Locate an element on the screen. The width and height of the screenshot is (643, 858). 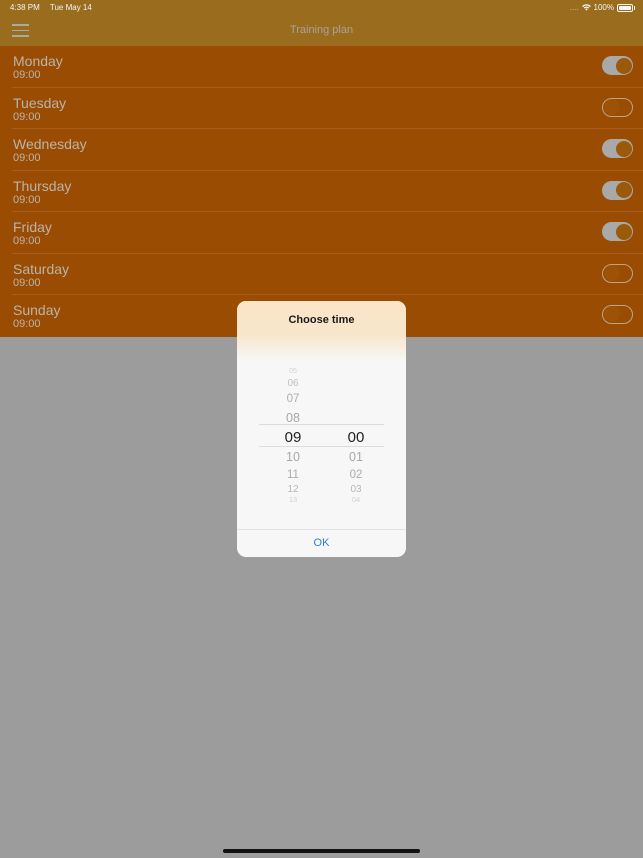
status-time: 4:38 PM is located at coordinates (25, 7).